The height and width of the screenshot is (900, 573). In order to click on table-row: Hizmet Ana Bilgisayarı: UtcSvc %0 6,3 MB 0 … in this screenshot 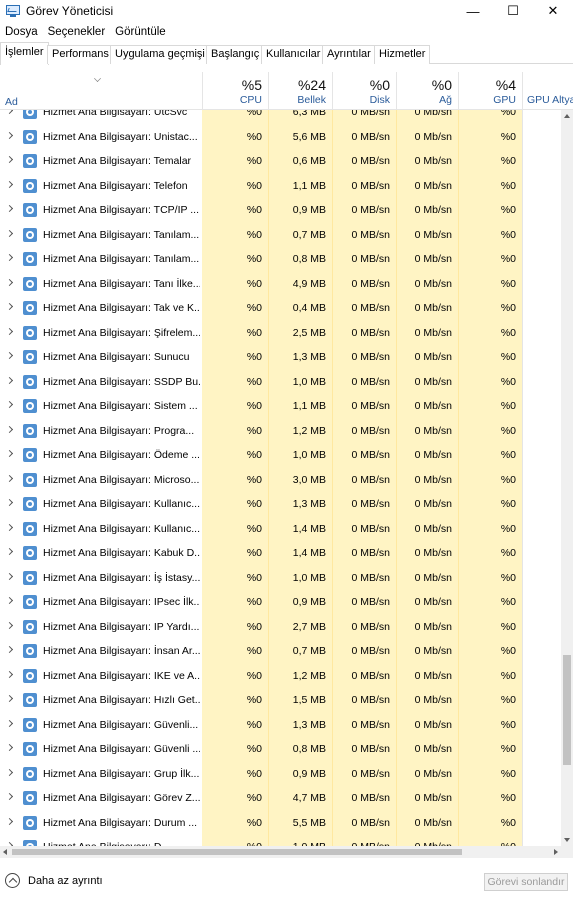, I will do `click(280, 117)`.